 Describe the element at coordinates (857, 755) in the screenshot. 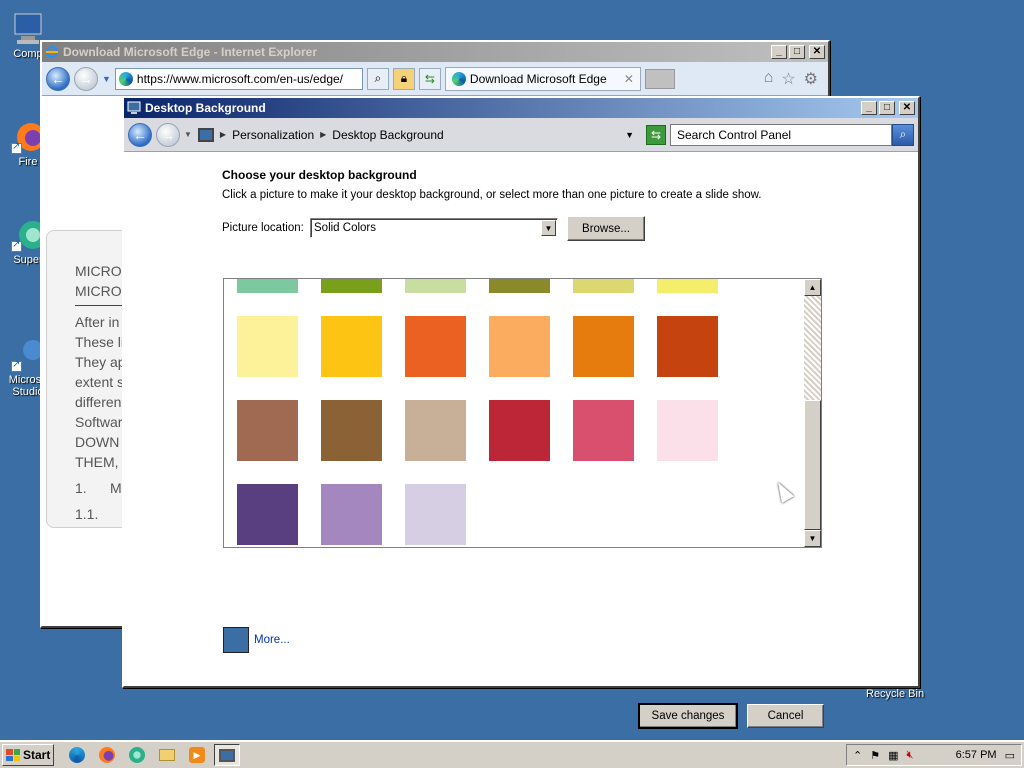

I see `show-hidden-icons-icon: ⌃` at that location.